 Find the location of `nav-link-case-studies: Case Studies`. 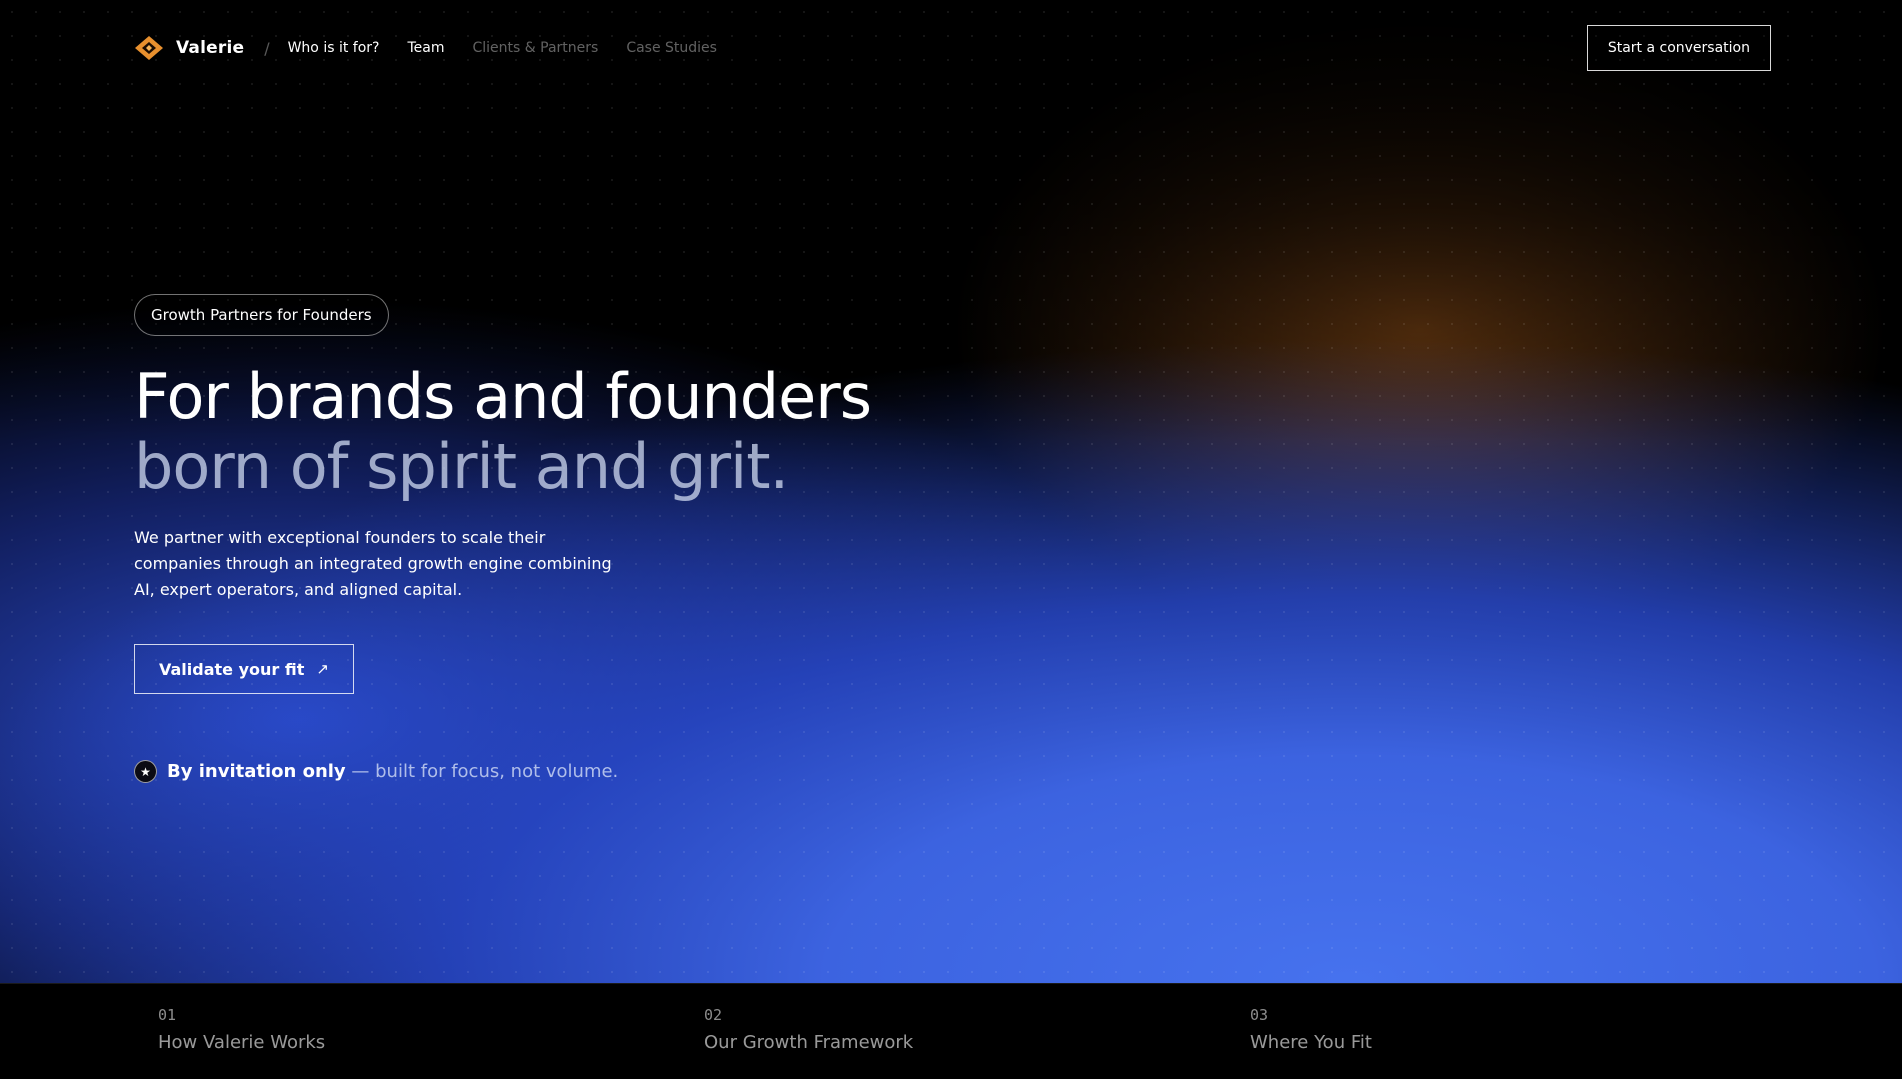

nav-link-case-studies: Case Studies is located at coordinates (671, 48).